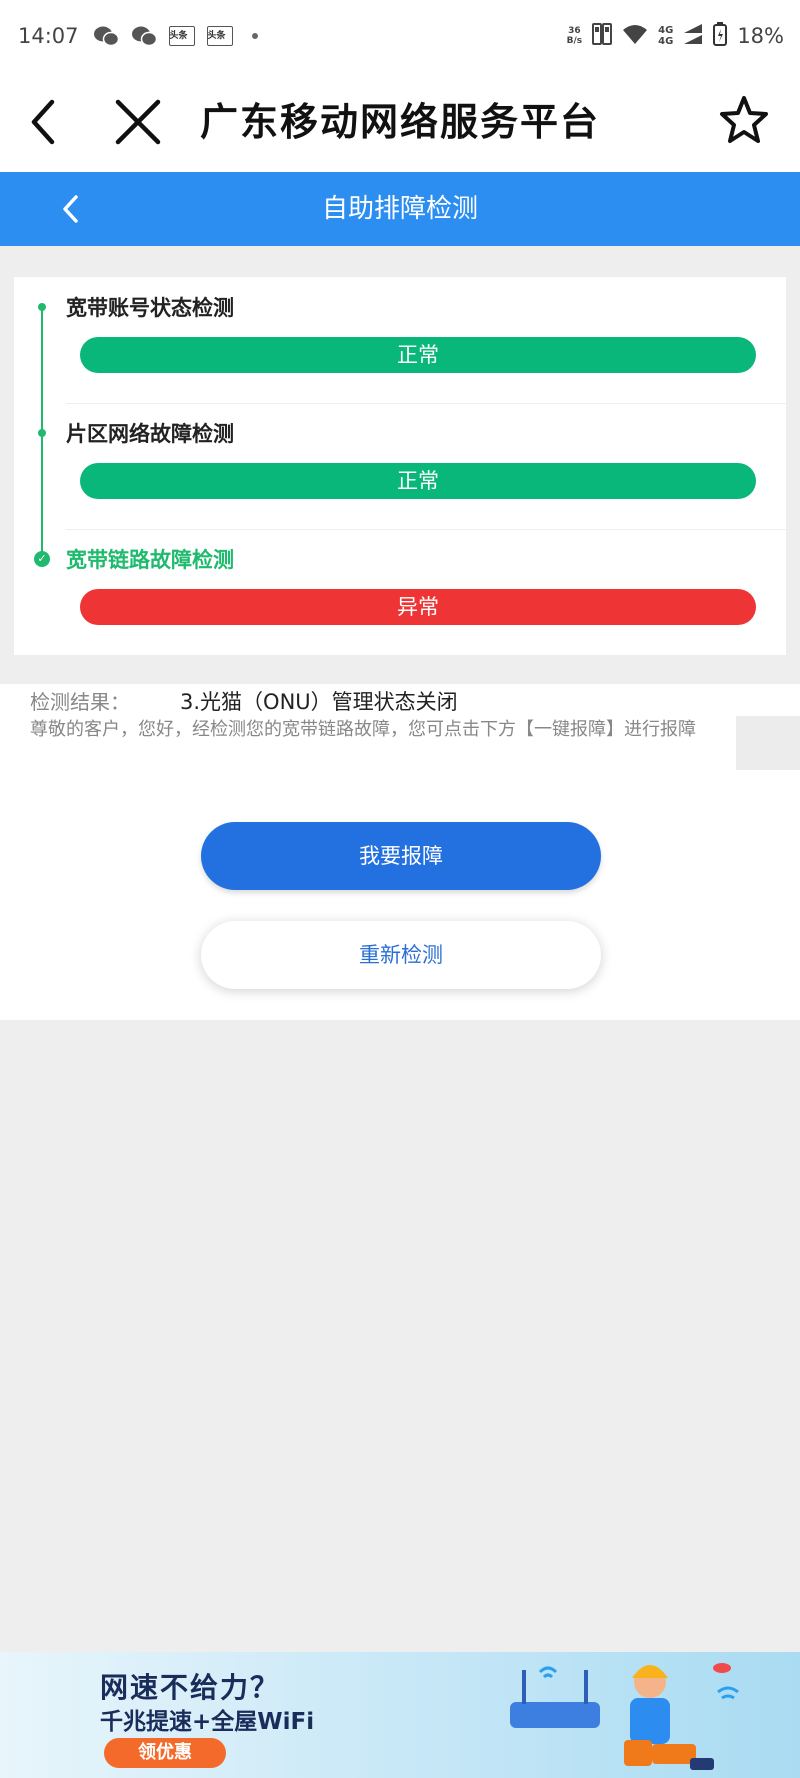 The width and height of the screenshot is (800, 1778). I want to click on close-button, so click(138, 122).